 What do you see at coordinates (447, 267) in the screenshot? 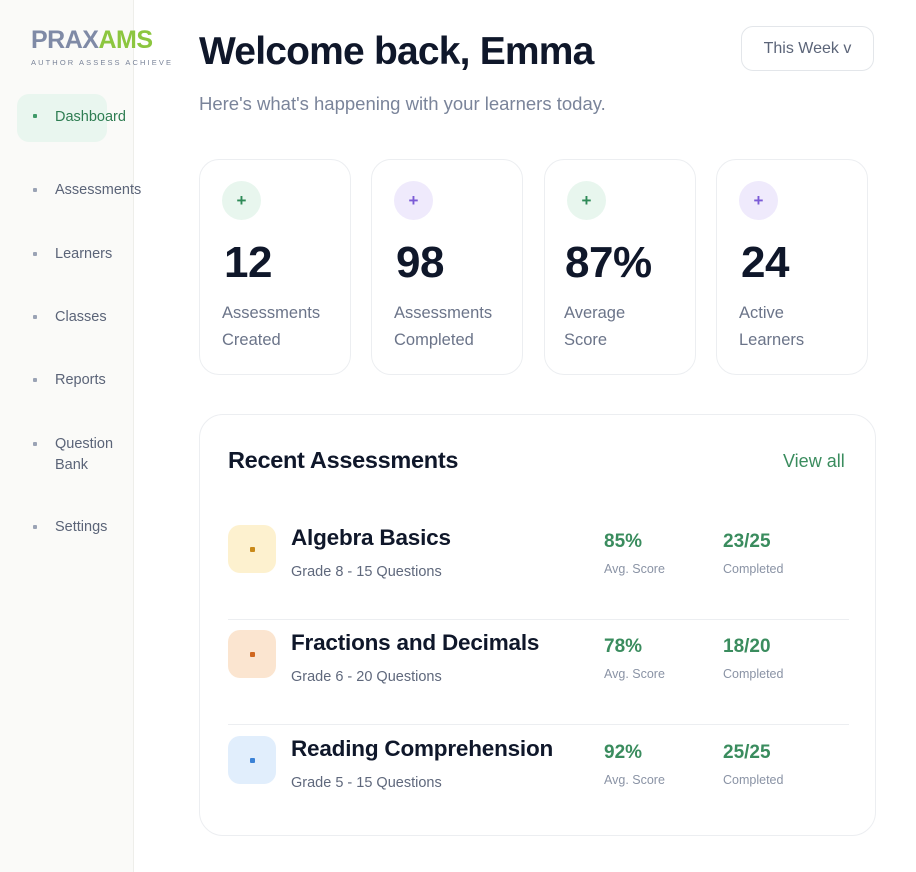
I see `stat-card-assessments-completed: + 98 Assessments Completed` at bounding box center [447, 267].